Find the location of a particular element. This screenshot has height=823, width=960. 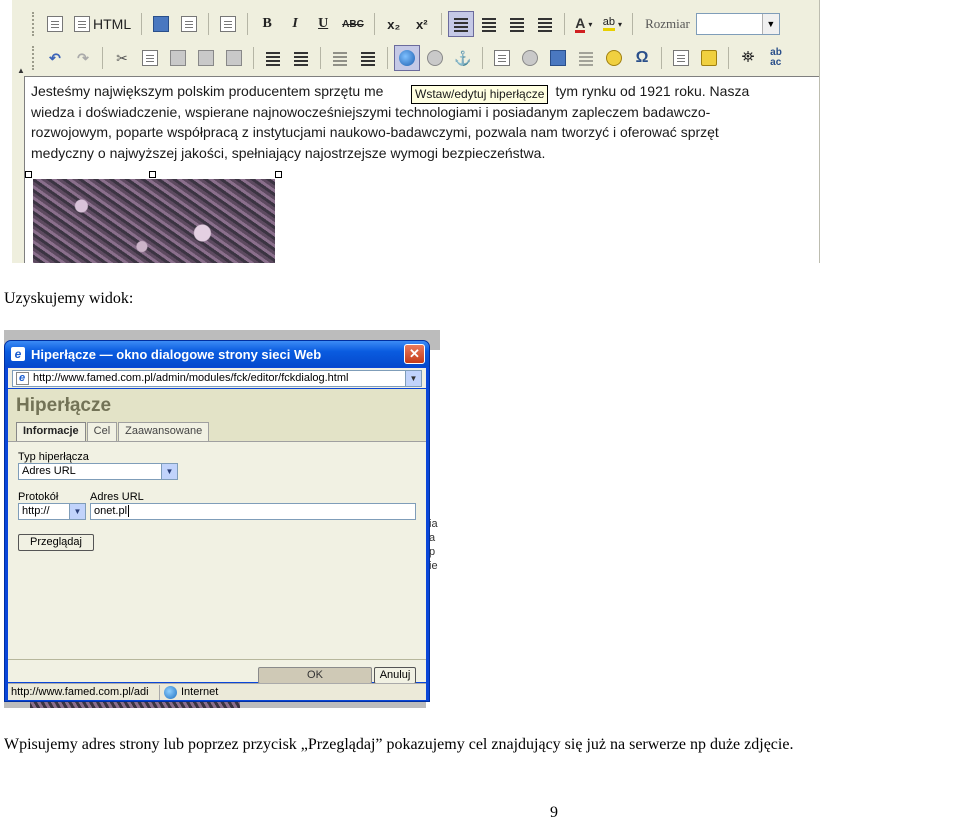

background-color-button: ab ▾ is located at coordinates (612, 24).